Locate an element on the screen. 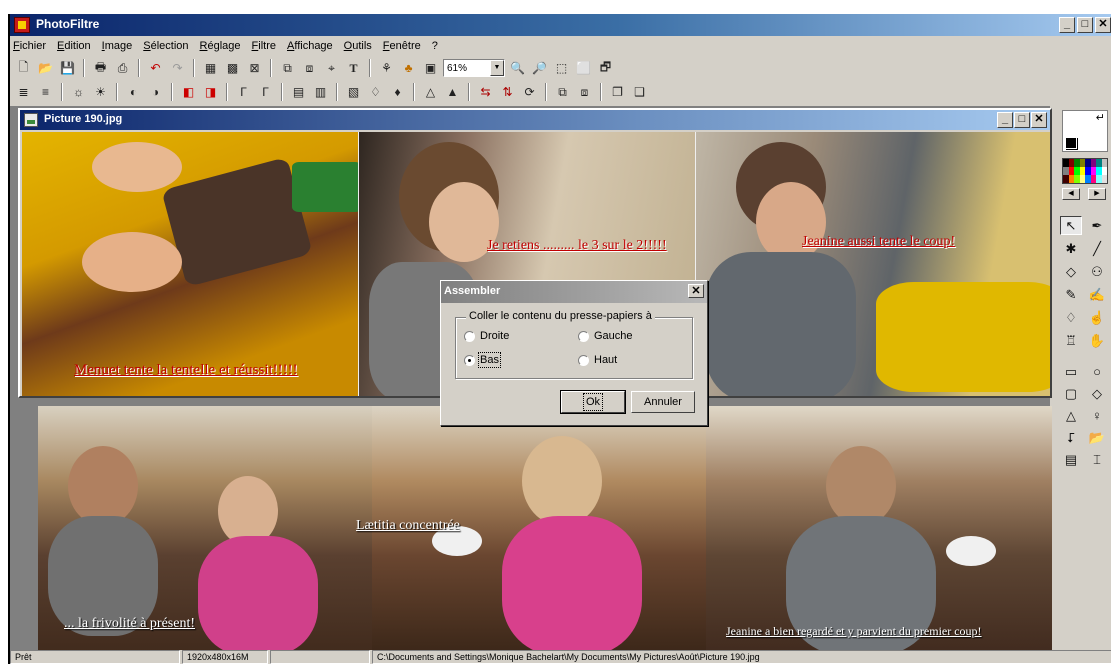  stamp-icon: ♖ is located at coordinates (1071, 340).